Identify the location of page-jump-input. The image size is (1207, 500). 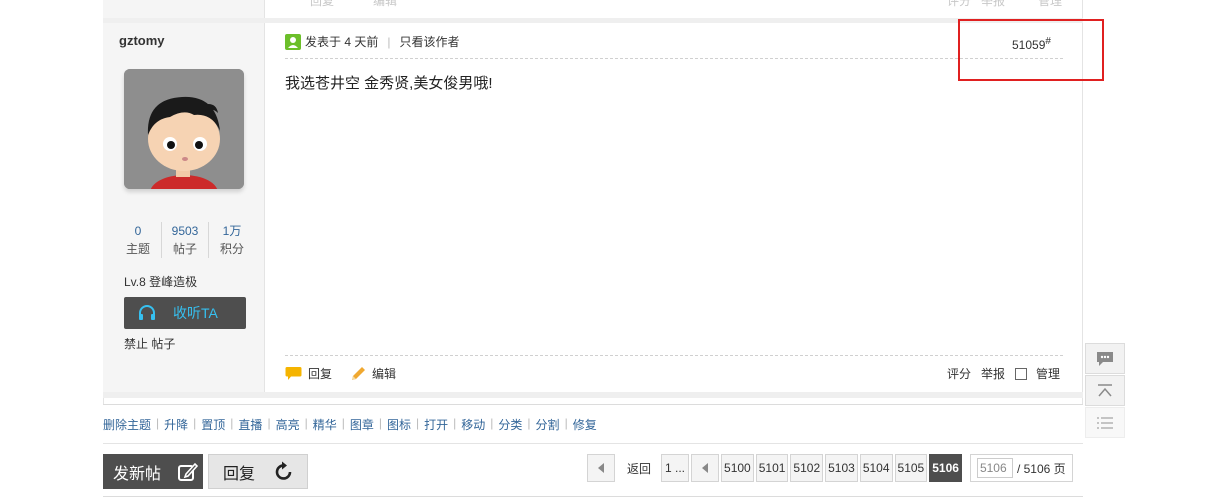
(994, 468).